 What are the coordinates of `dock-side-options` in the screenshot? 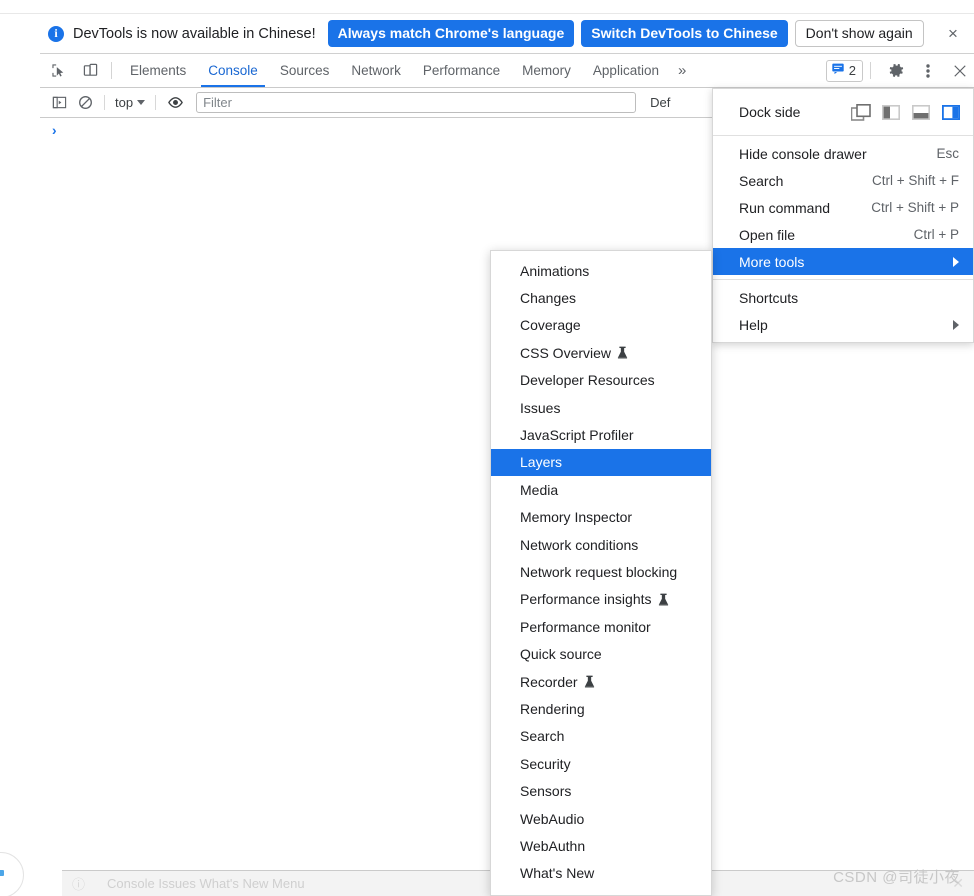 It's located at (905, 112).